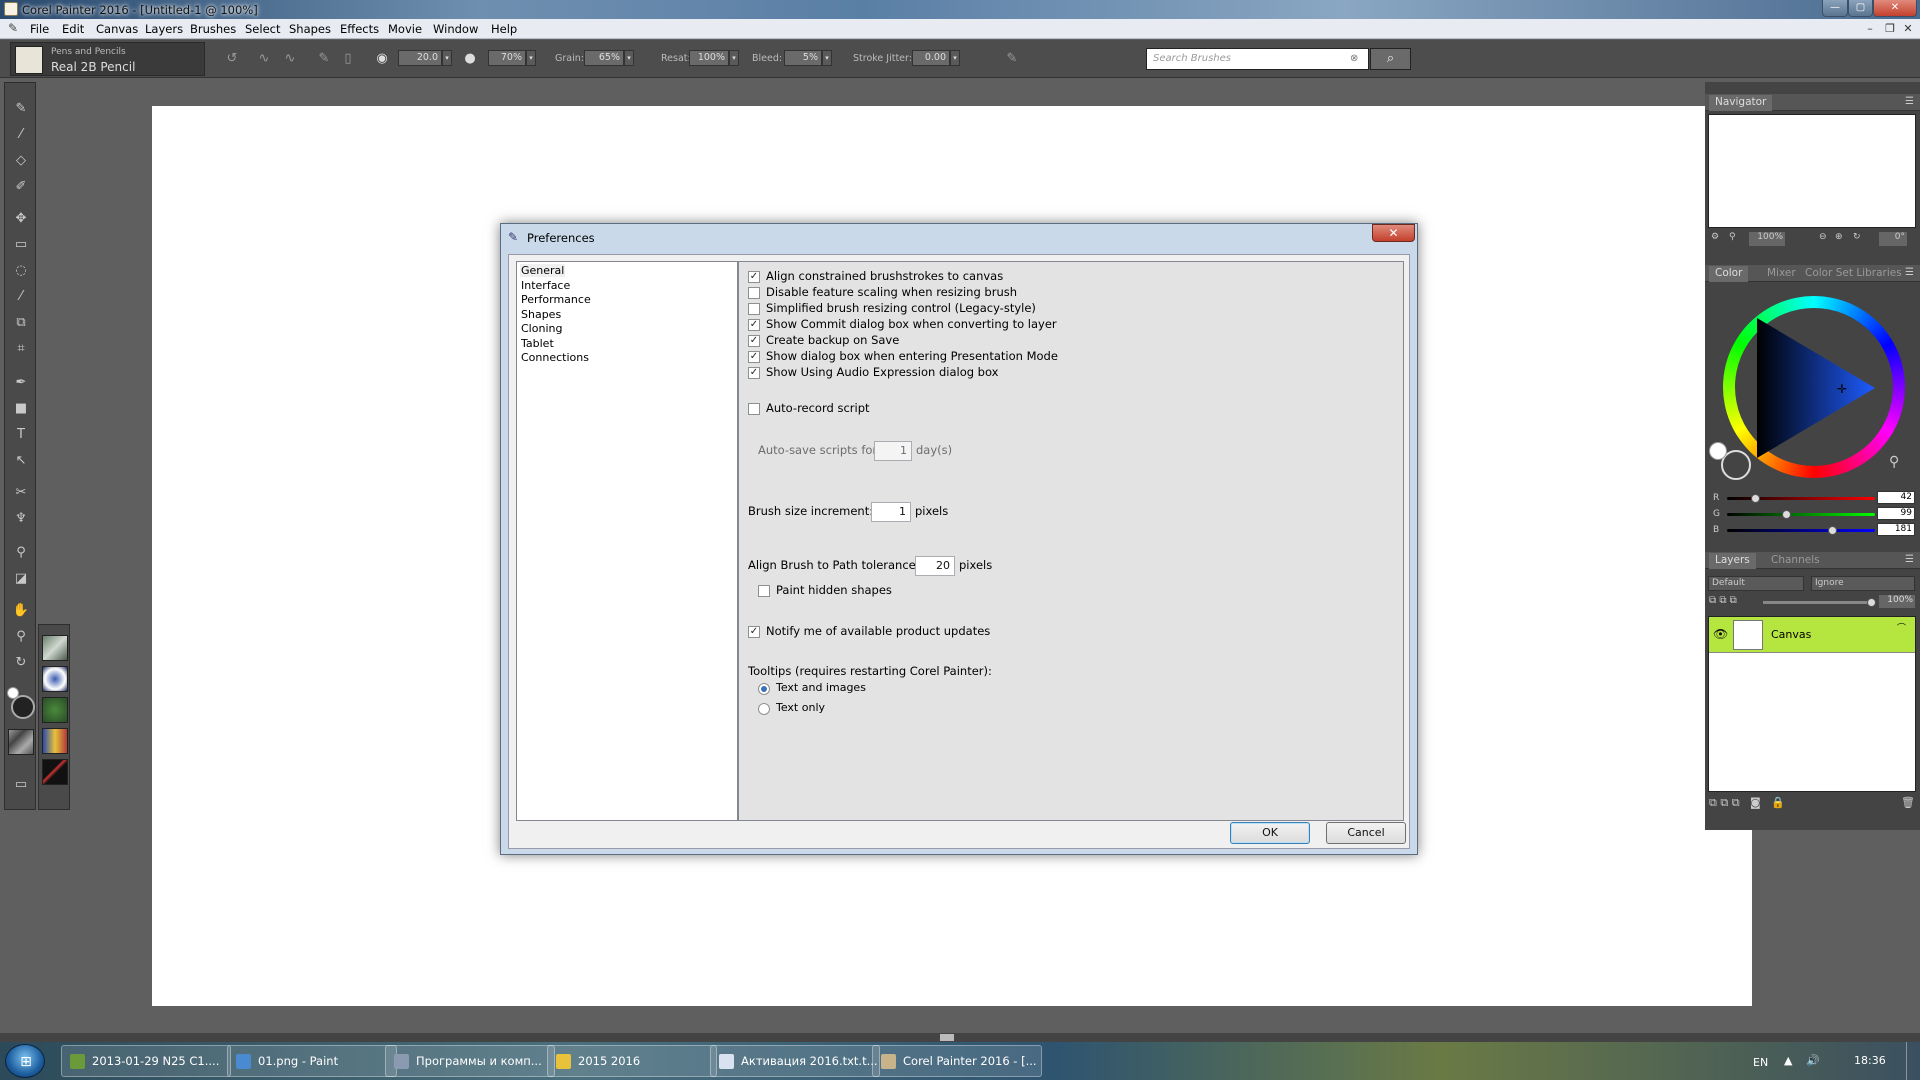 This screenshot has height=1080, width=1920. What do you see at coordinates (754, 293) in the screenshot?
I see `checkbox-disable-scaling` at bounding box center [754, 293].